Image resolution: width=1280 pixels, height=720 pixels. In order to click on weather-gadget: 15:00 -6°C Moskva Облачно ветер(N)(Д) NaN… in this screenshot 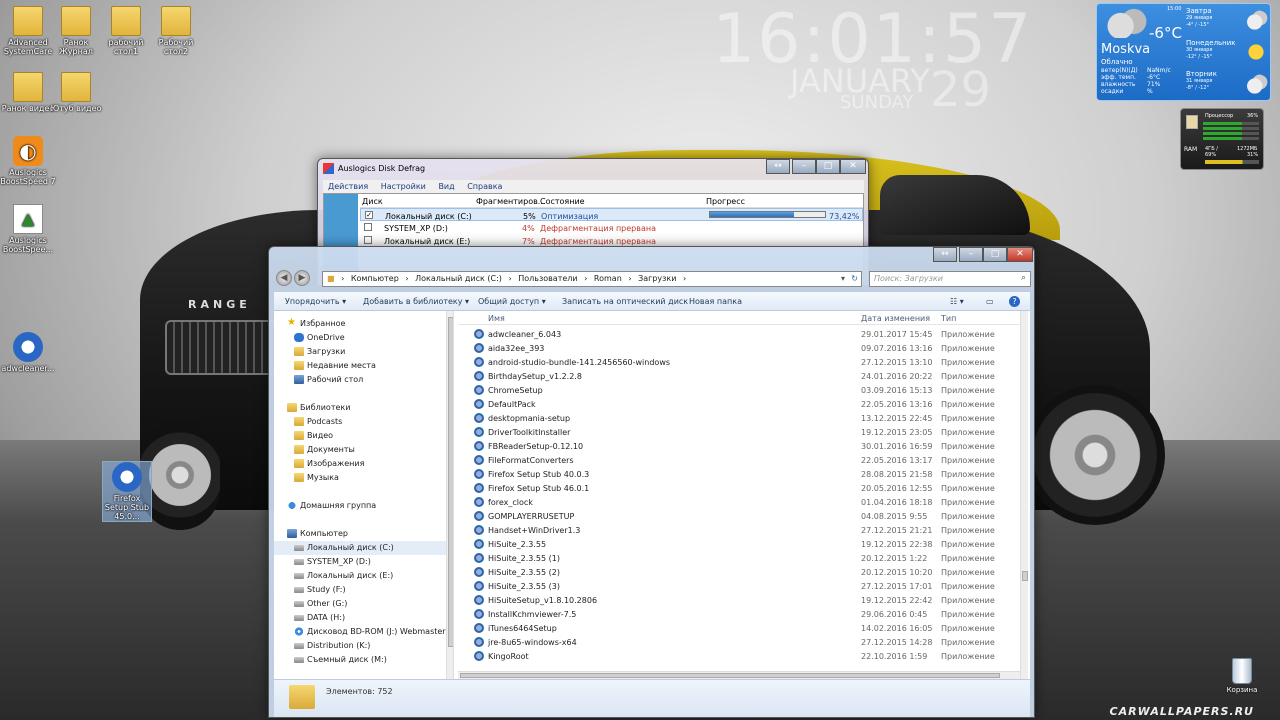, I will do `click(1183, 52)`.